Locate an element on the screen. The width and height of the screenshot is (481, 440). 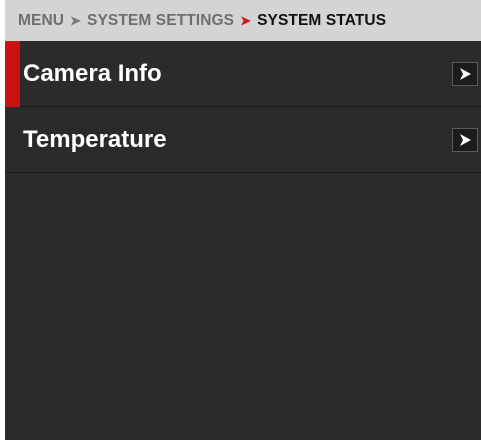
breadcrumb-system-settings: SYSTEM SETTINGS is located at coordinates (160, 21).